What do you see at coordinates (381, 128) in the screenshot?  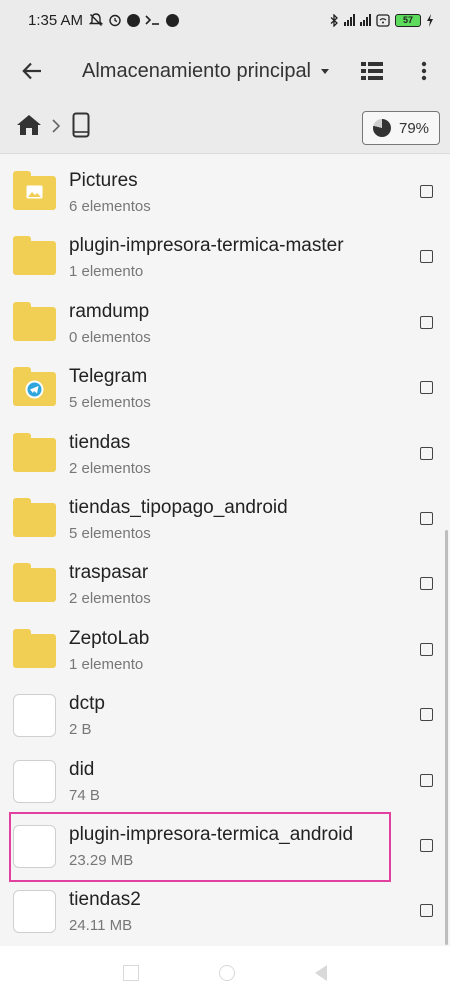 I see `pie-chart-icon` at bounding box center [381, 128].